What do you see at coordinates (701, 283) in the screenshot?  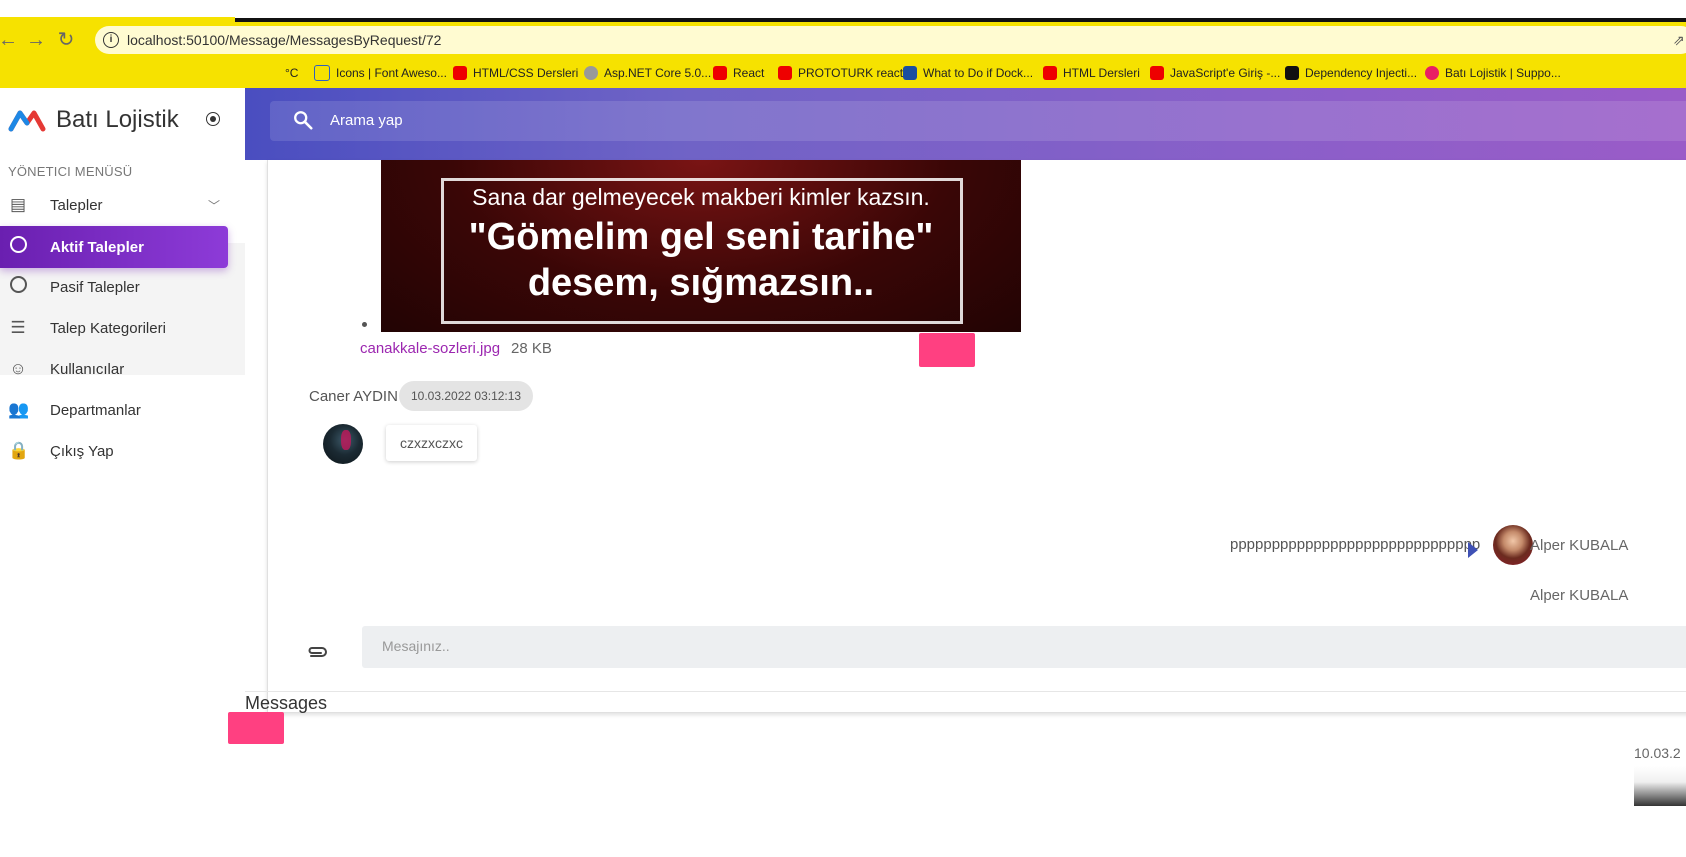 I see `image-text-line3: desem, sığmazsın..` at bounding box center [701, 283].